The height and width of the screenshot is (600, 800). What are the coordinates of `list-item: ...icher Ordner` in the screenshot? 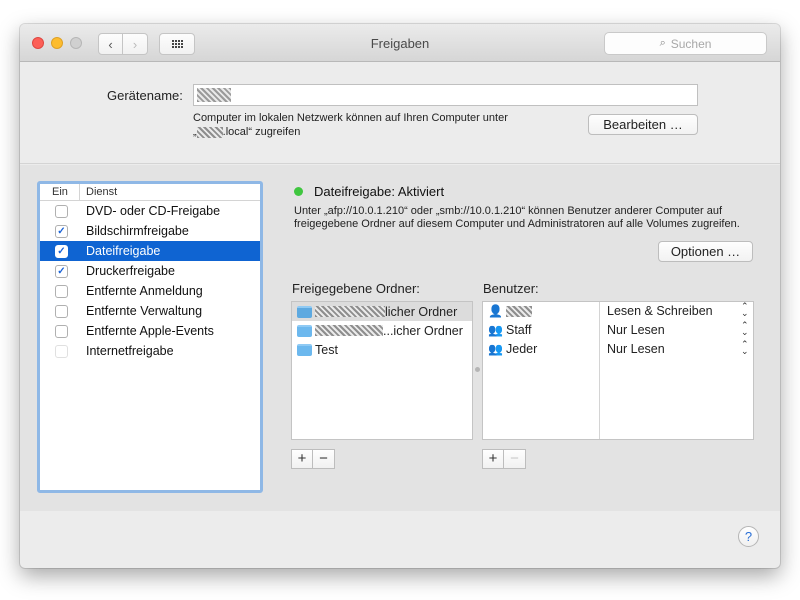 It's located at (382, 330).